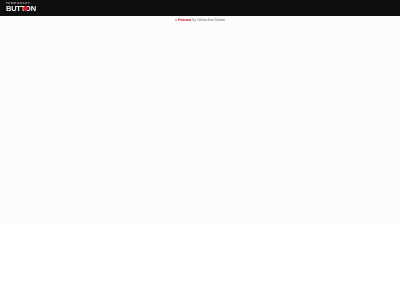 This screenshot has height=300, width=400. What do you see at coordinates (184, 20) in the screenshot?
I see `tagline-highlight: Podcast` at bounding box center [184, 20].